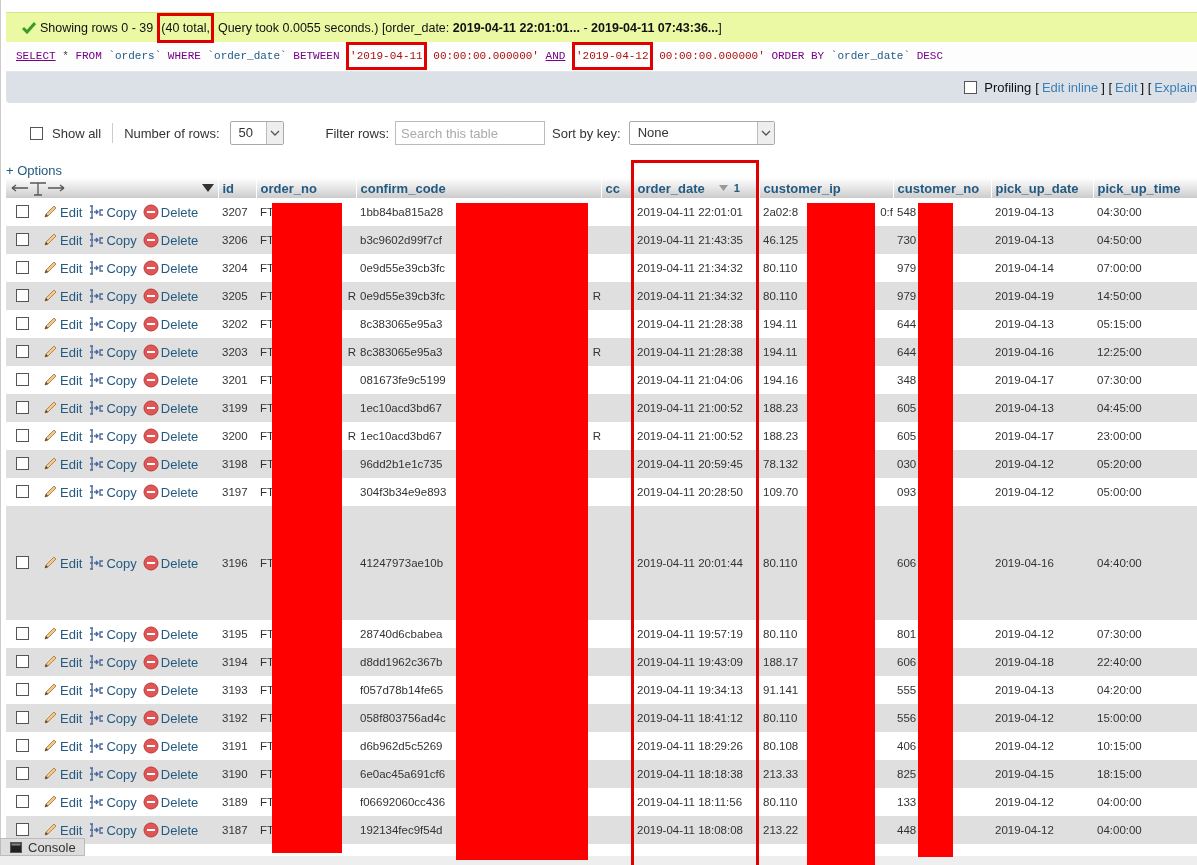  Describe the element at coordinates (802, 188) in the screenshot. I see `column-header-link: customer_ip` at that location.